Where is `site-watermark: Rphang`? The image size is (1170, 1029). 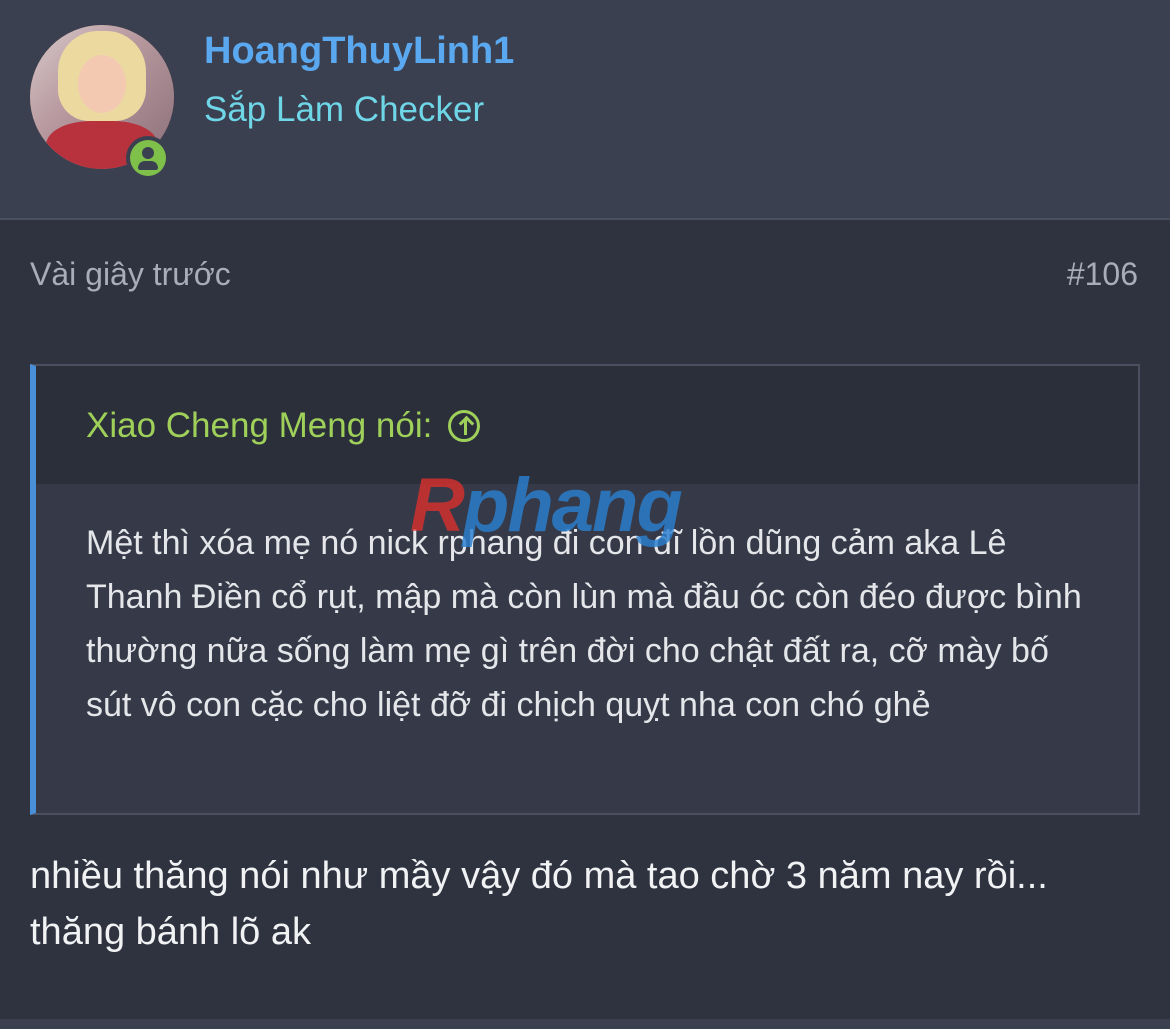
site-watermark: Rphang is located at coordinates (546, 505).